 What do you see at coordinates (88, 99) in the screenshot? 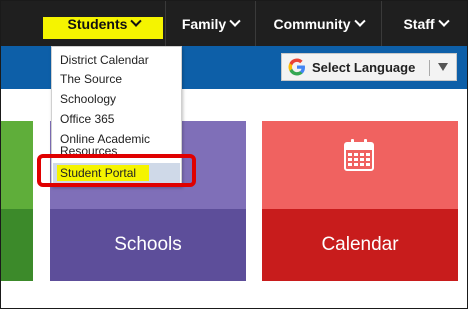
I see `menu-item-schoology: Schoology` at bounding box center [88, 99].